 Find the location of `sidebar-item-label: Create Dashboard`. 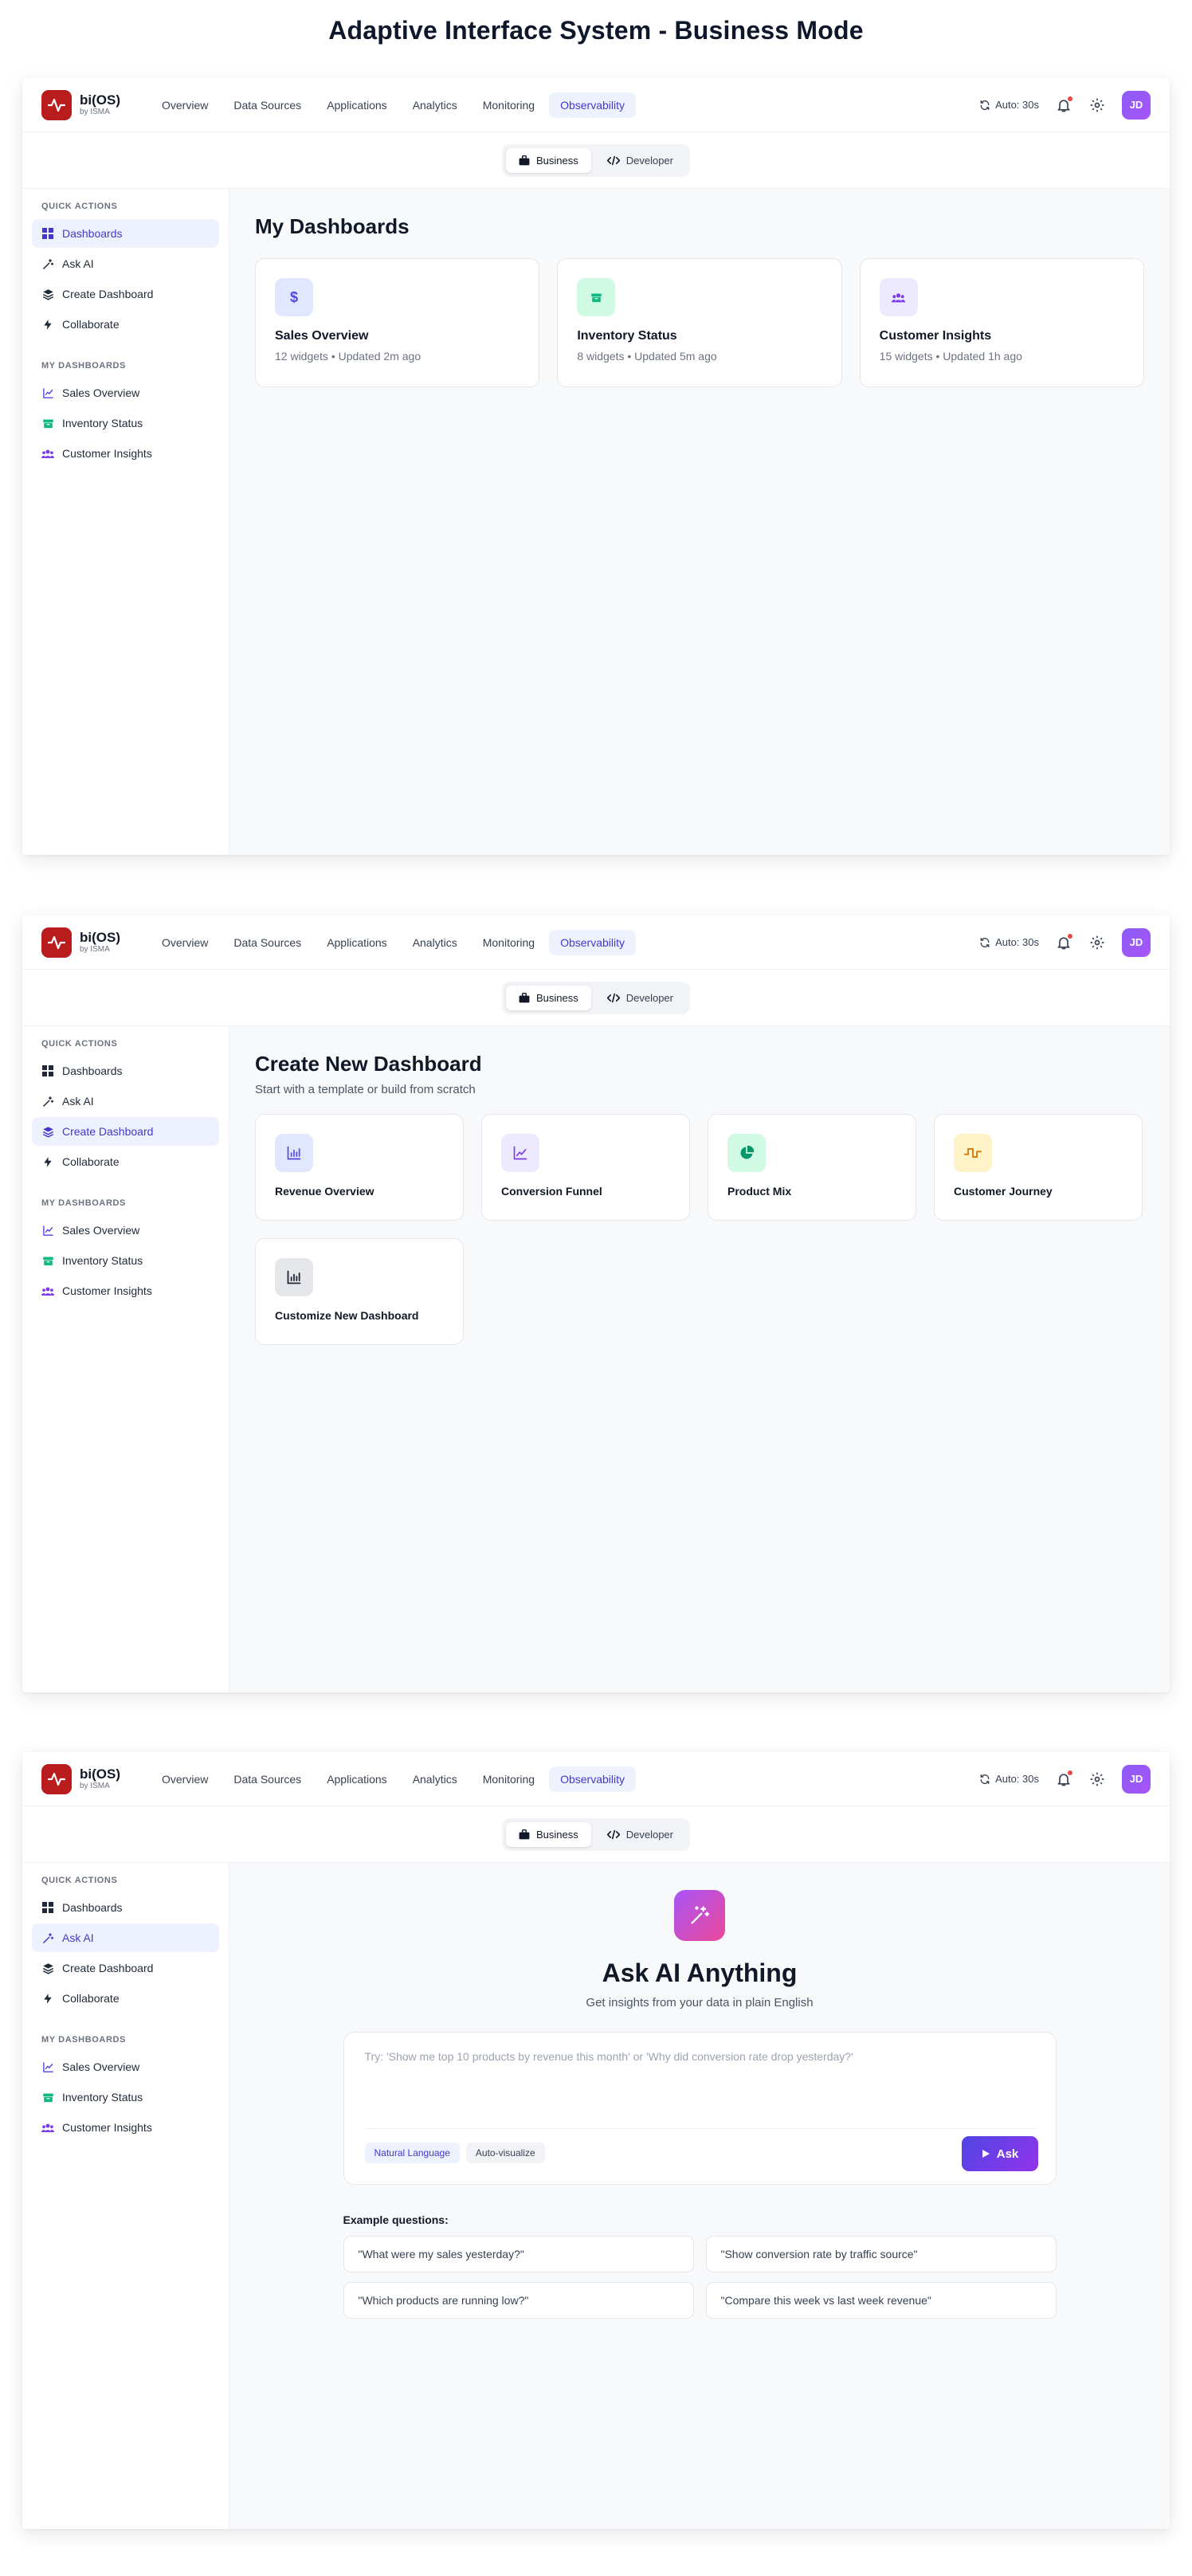

sidebar-item-label: Create Dashboard is located at coordinates (108, 1968).